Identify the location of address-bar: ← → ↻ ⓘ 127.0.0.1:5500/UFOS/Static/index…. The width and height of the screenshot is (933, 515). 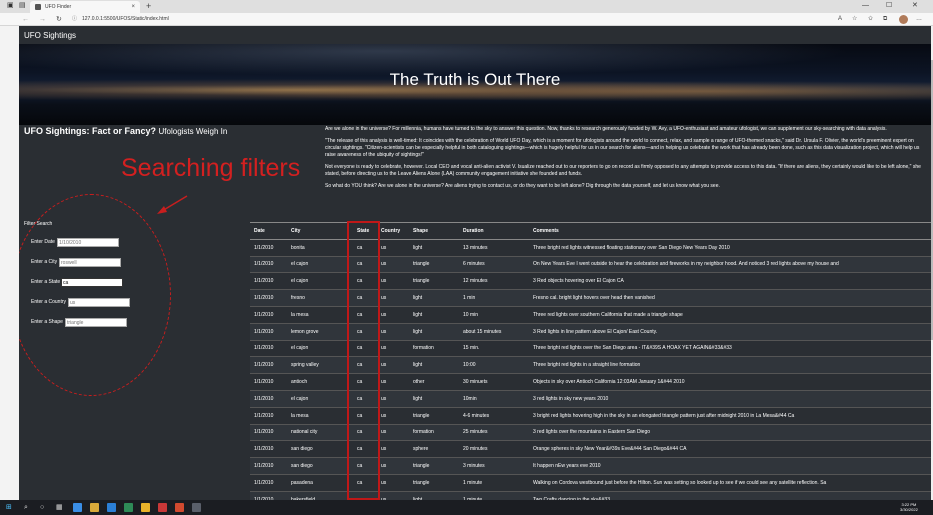
(466, 19).